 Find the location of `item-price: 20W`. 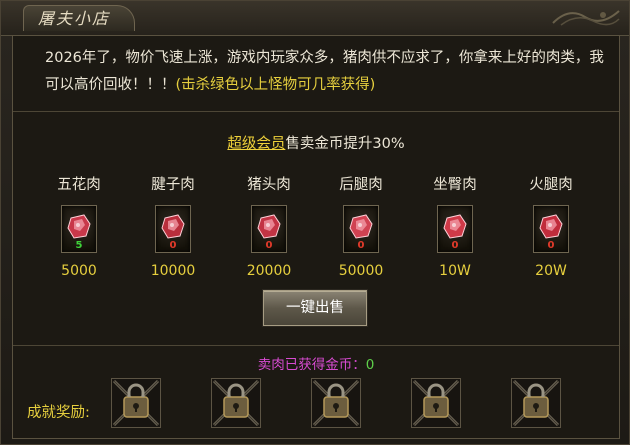

item-price: 20W is located at coordinates (551, 271).